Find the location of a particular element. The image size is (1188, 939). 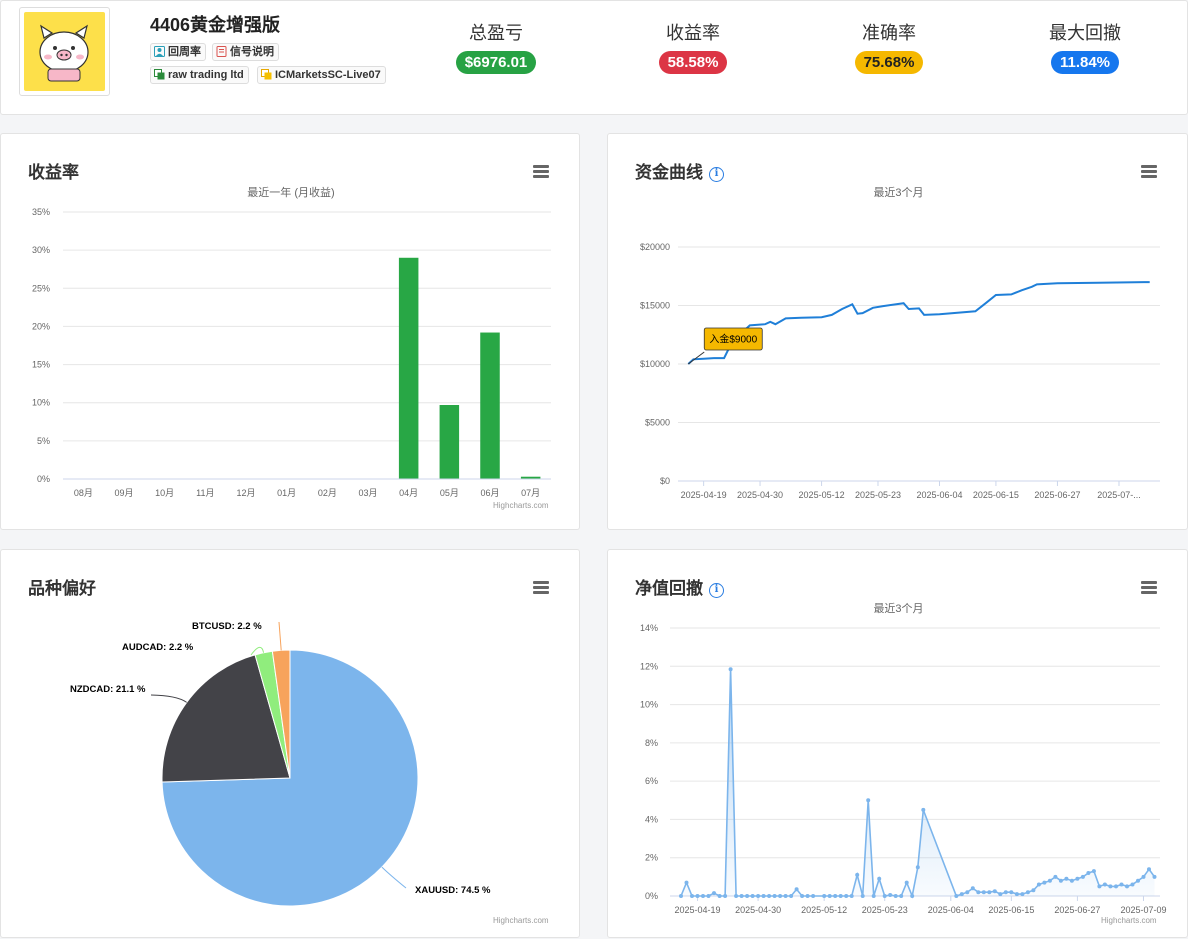

stat-label: 总盈亏 is located at coordinates (496, 33).